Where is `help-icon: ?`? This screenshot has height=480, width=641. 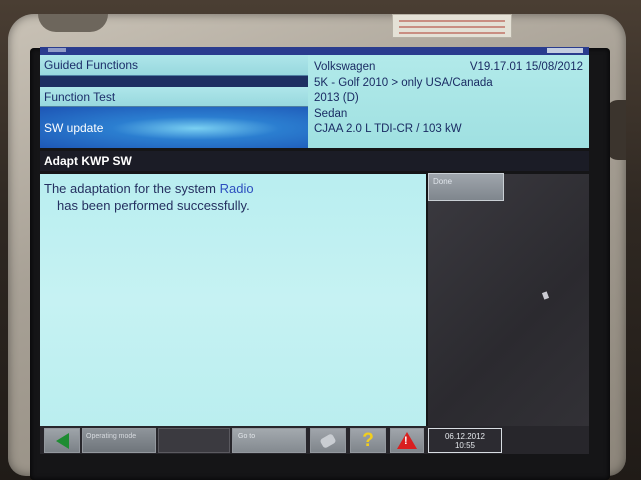 help-icon: ? is located at coordinates (368, 440).